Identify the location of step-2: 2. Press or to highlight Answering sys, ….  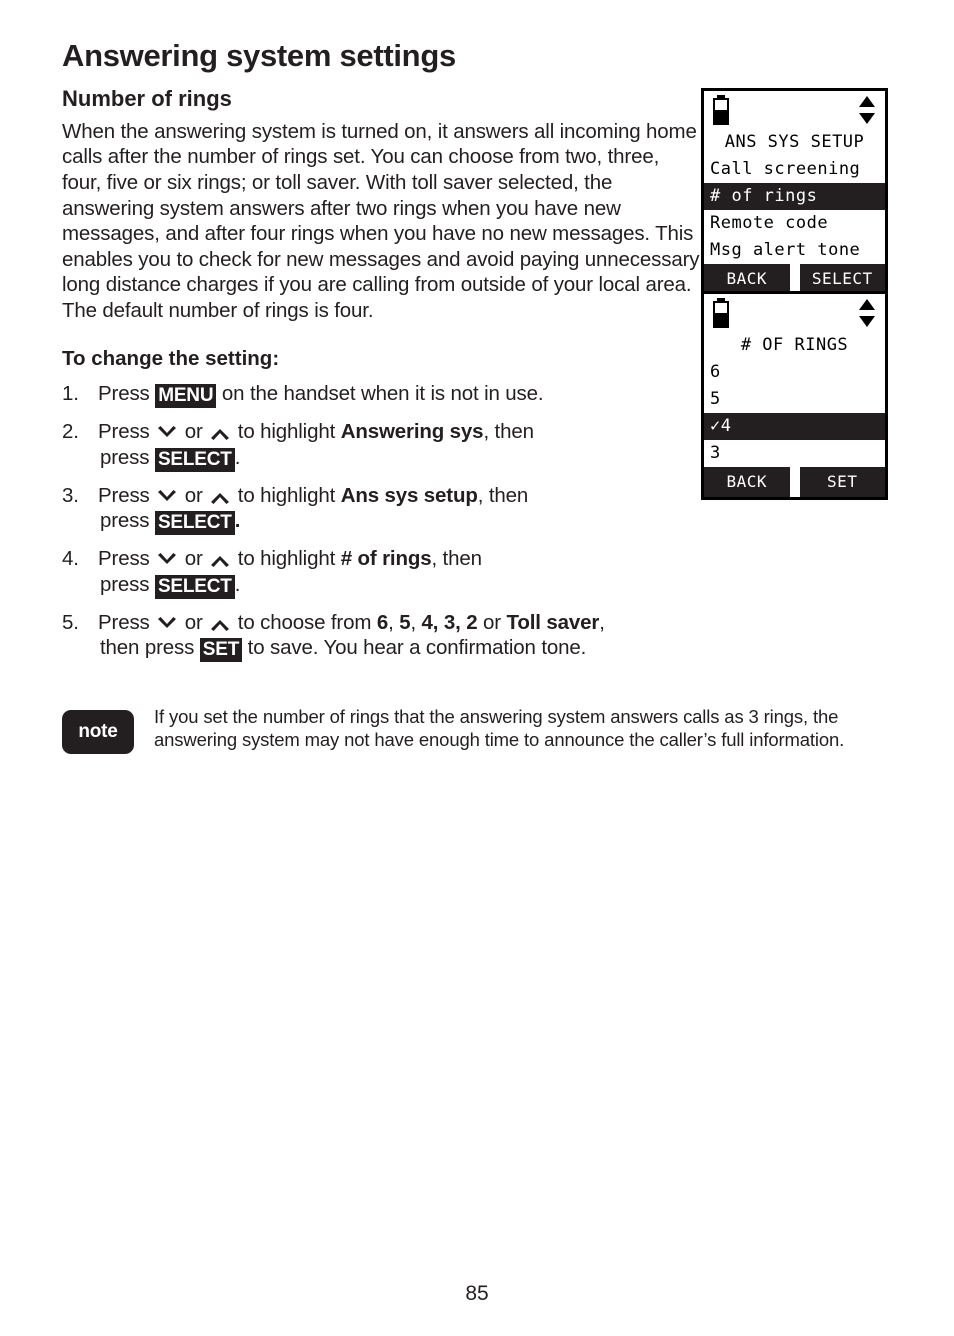
(382, 445).